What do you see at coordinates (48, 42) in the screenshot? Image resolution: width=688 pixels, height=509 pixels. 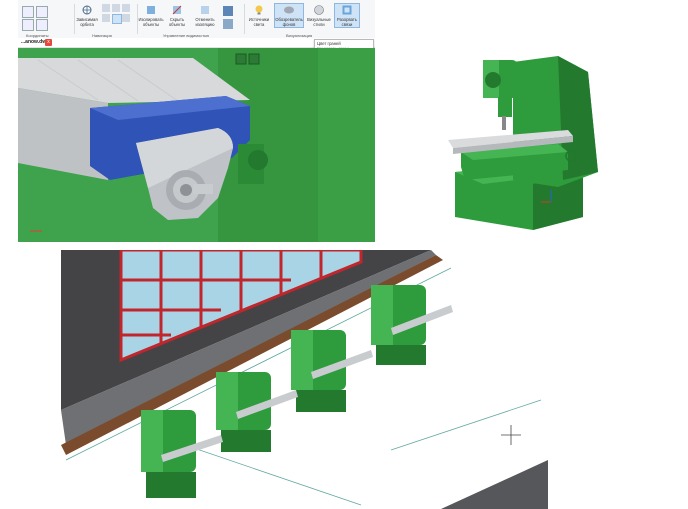 I see `close-tab-button: x` at bounding box center [48, 42].